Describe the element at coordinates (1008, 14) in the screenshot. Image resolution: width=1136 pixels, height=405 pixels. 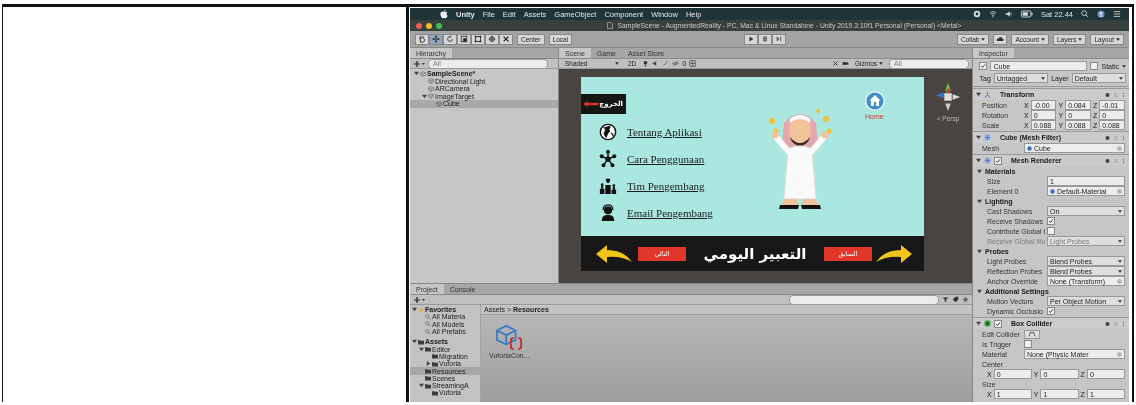
I see `volume-icon` at that location.